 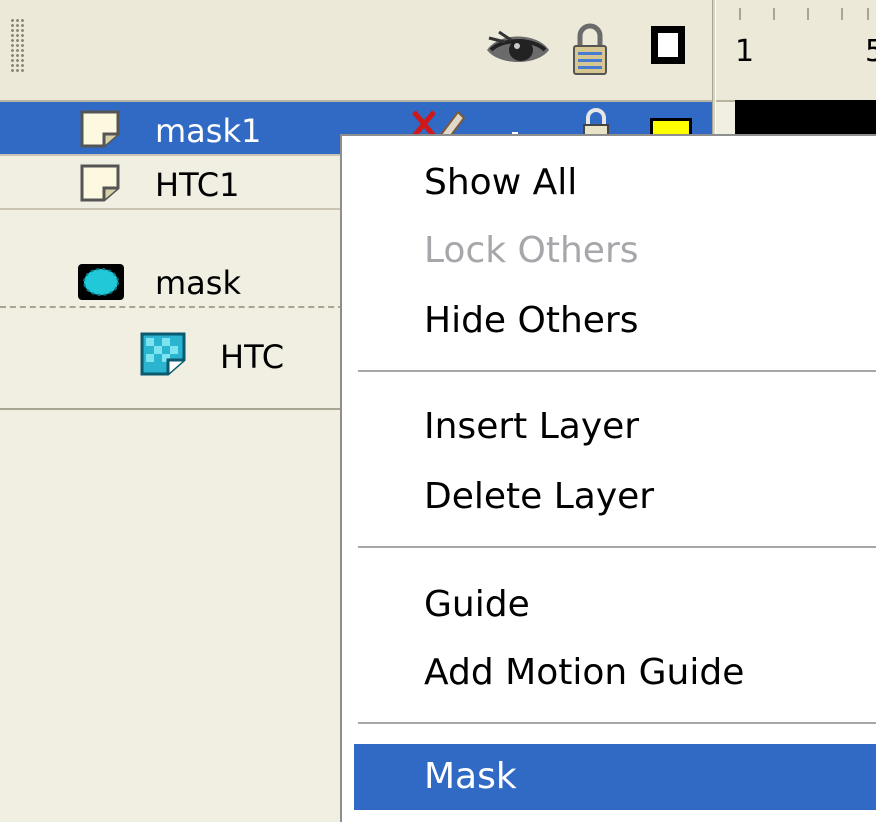 What do you see at coordinates (615, 183) in the screenshot?
I see `menu-item-show-all: Show All` at bounding box center [615, 183].